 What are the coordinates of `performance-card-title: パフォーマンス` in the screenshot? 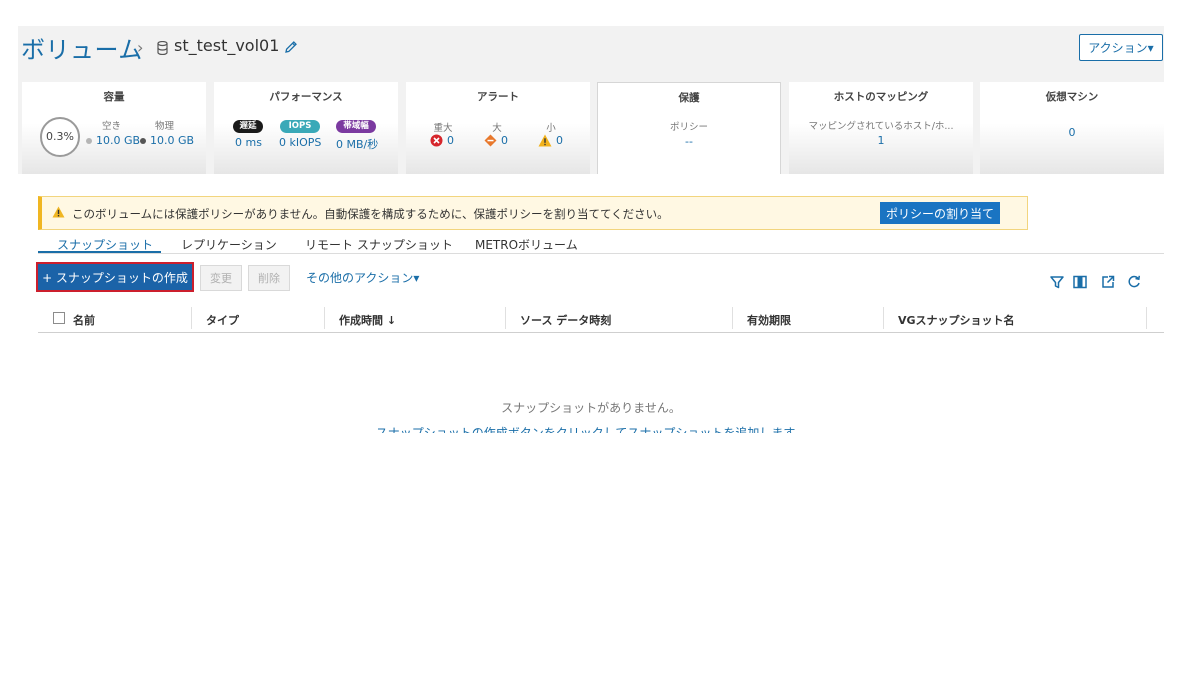 It's located at (306, 97).